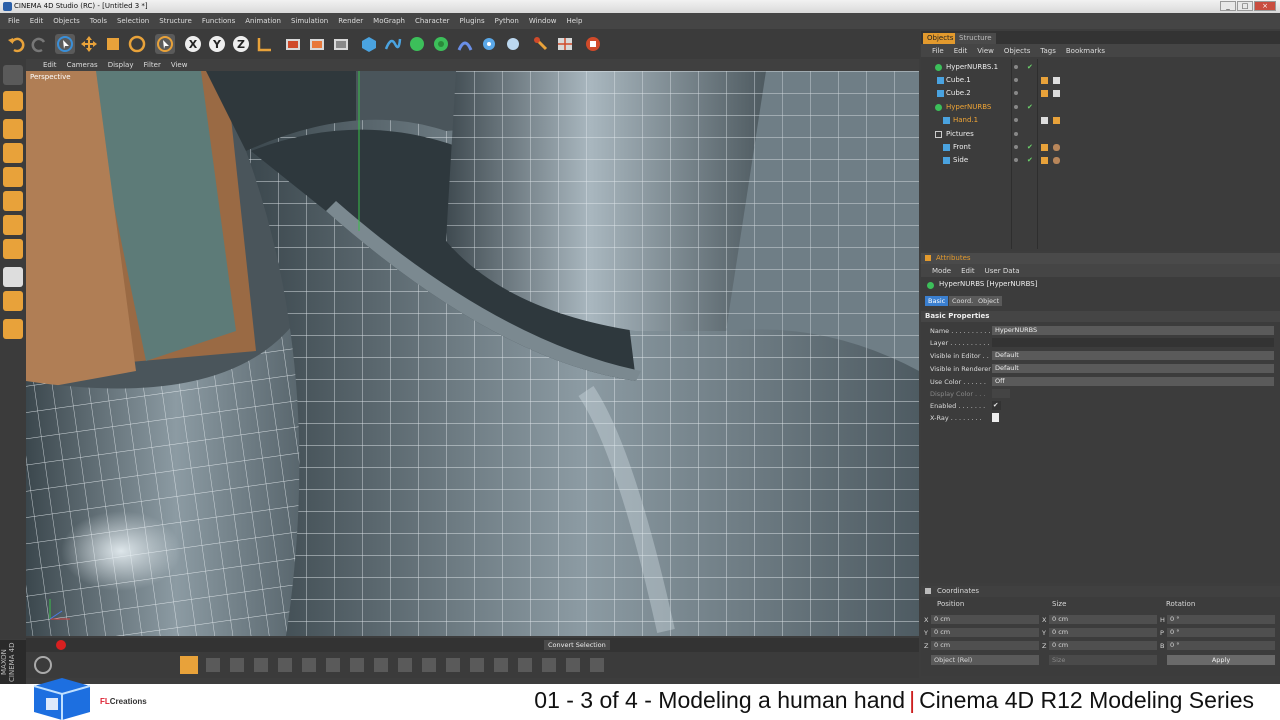 The image size is (1280, 720). I want to click on rotate-icon, so click(137, 44).